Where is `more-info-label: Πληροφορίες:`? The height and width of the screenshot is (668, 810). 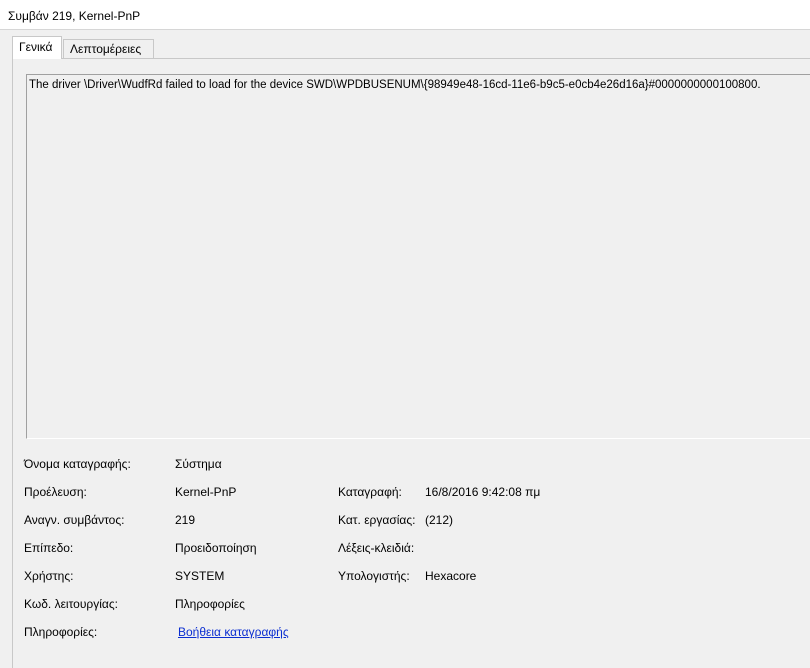
more-info-label: Πληροφορίες: is located at coordinates (61, 632).